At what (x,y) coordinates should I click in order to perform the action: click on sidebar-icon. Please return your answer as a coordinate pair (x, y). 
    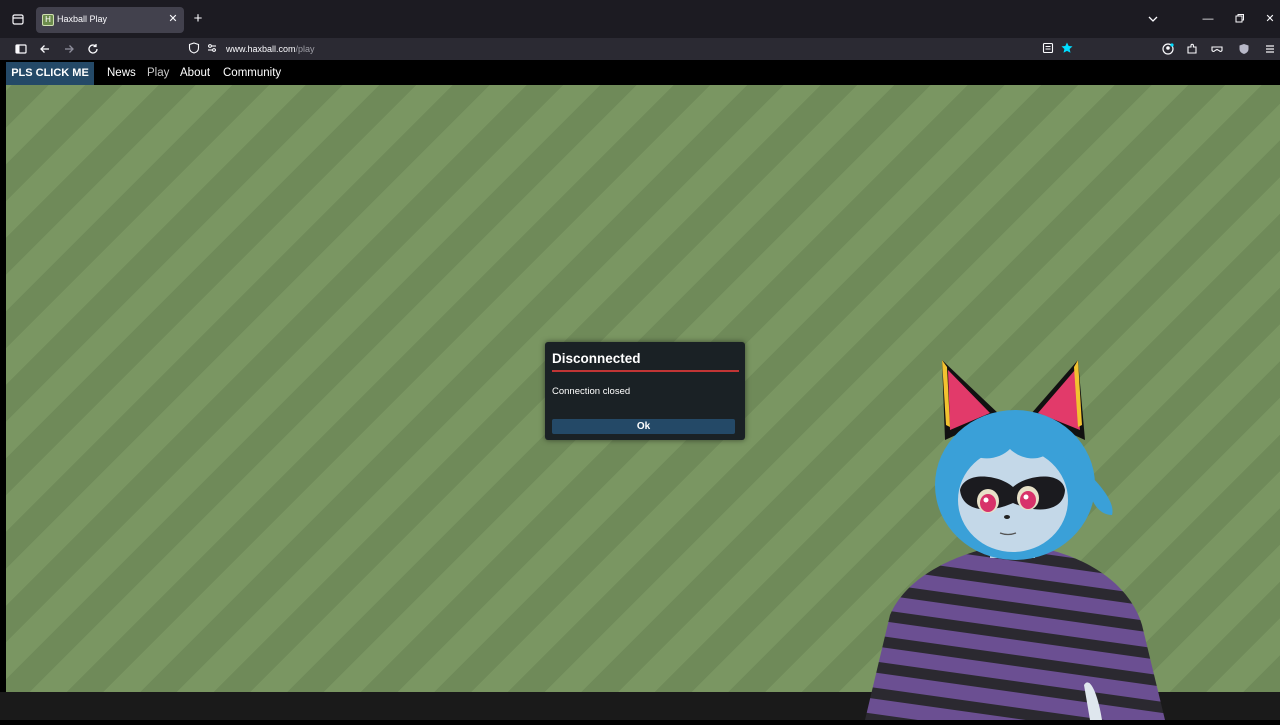
    Looking at the image, I should click on (21, 49).